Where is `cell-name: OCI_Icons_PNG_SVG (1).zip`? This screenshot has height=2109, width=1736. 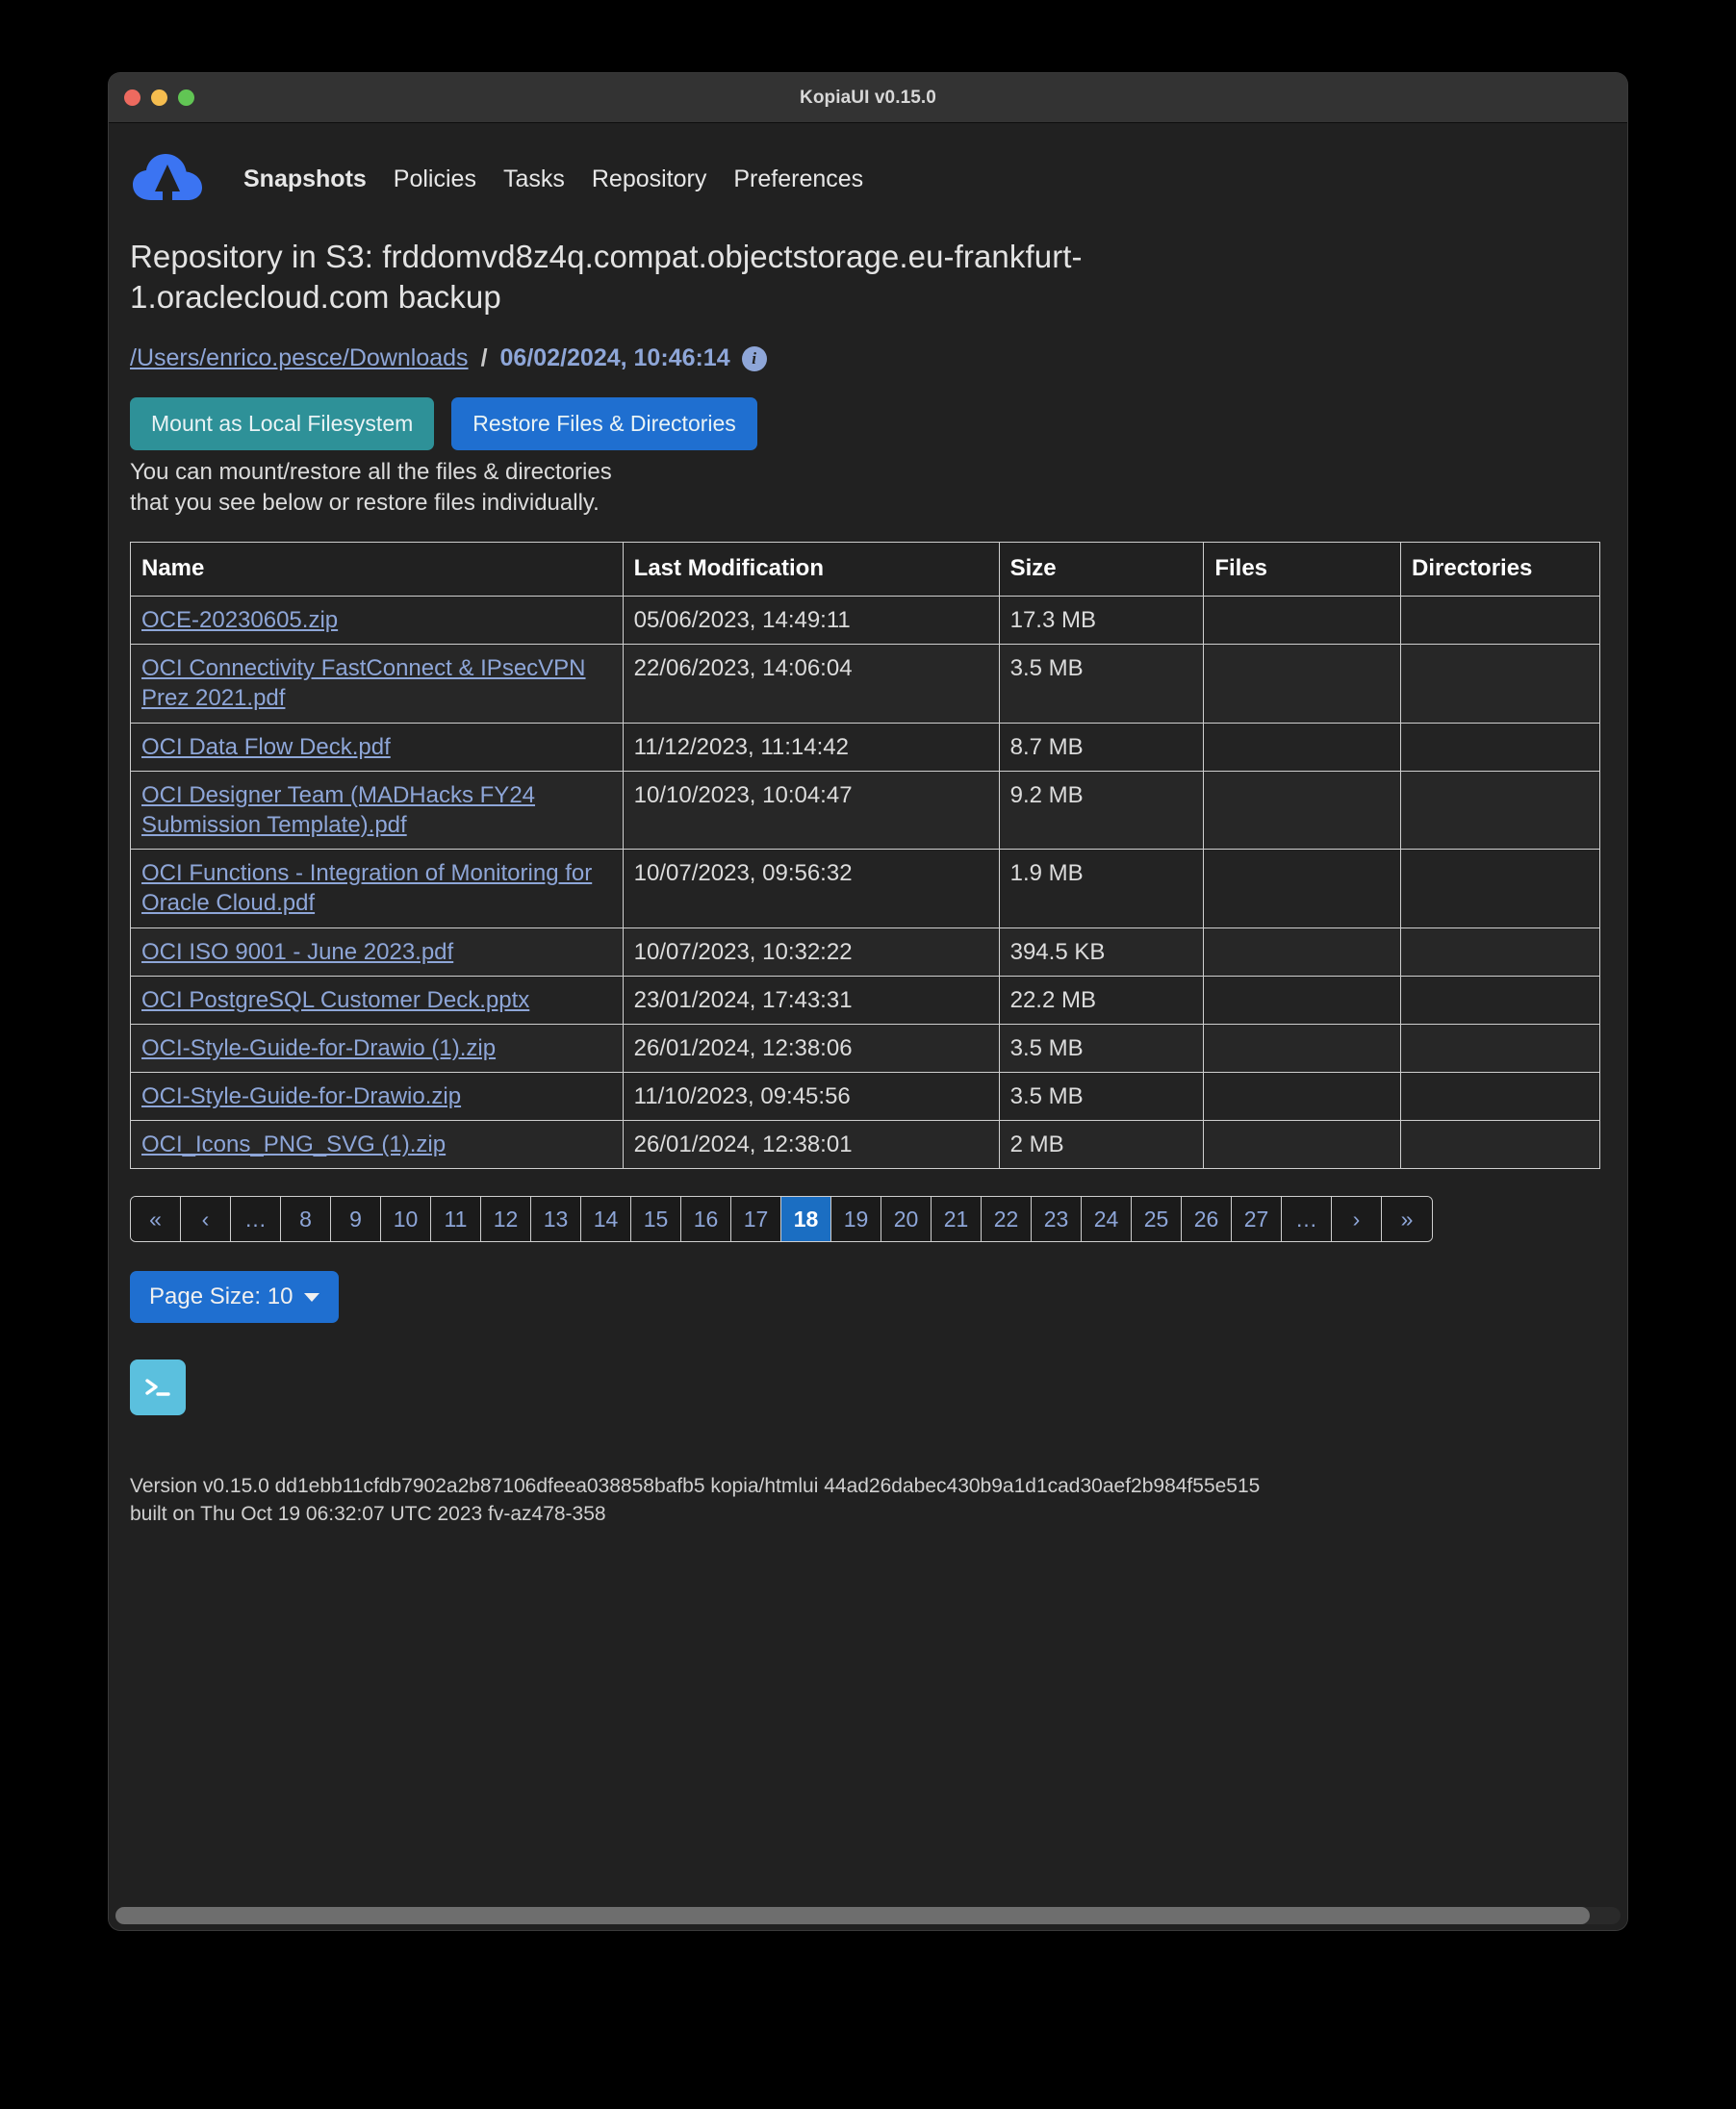 cell-name: OCI_Icons_PNG_SVG (1).zip is located at coordinates (377, 1145).